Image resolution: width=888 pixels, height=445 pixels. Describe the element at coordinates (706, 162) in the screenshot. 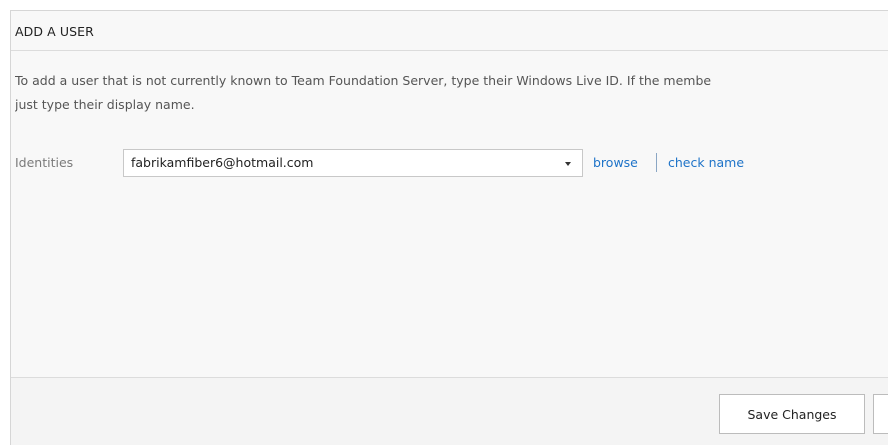

I see `check-name-link: check name` at that location.